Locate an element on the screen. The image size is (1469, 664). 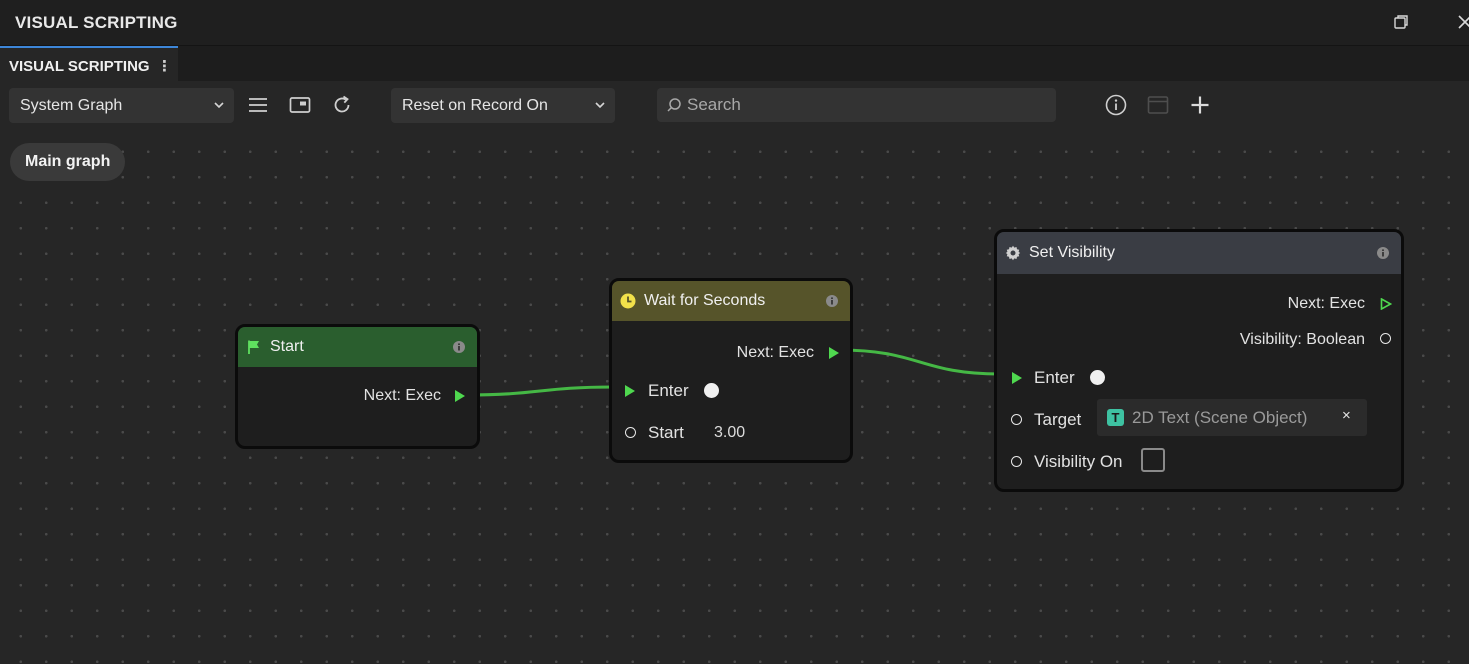
node-header: Wait for Seconds is located at coordinates (731, 301).